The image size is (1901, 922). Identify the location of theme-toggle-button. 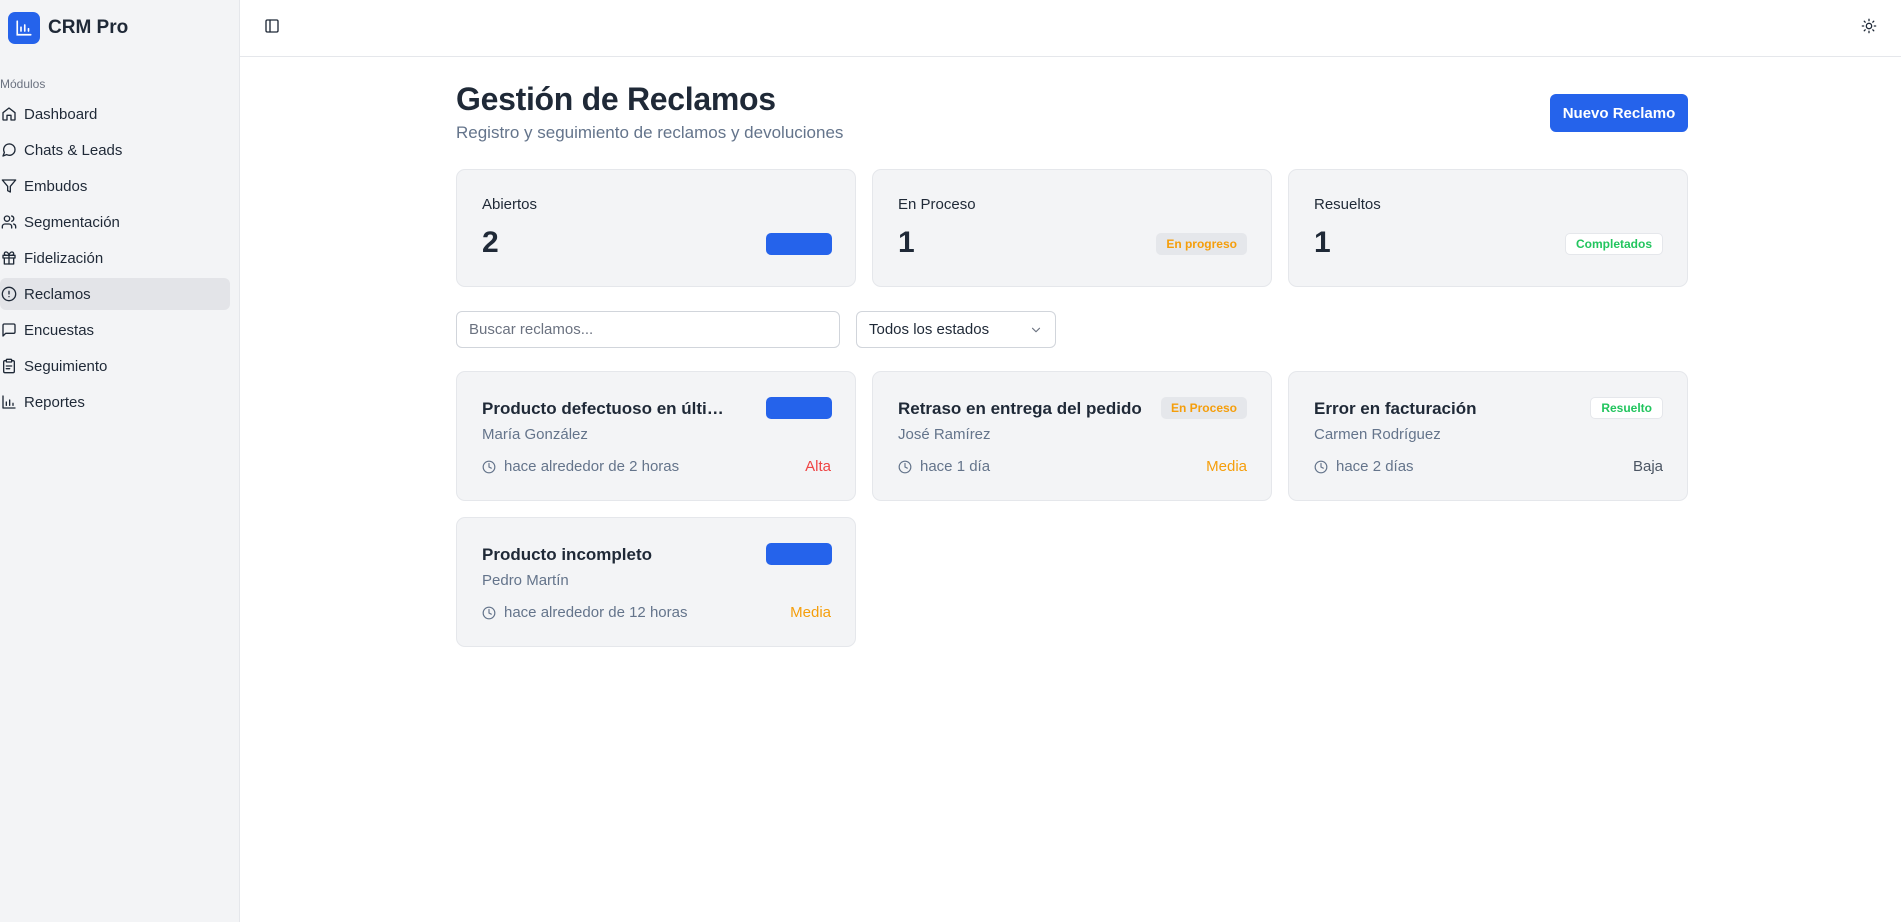
(1869, 26).